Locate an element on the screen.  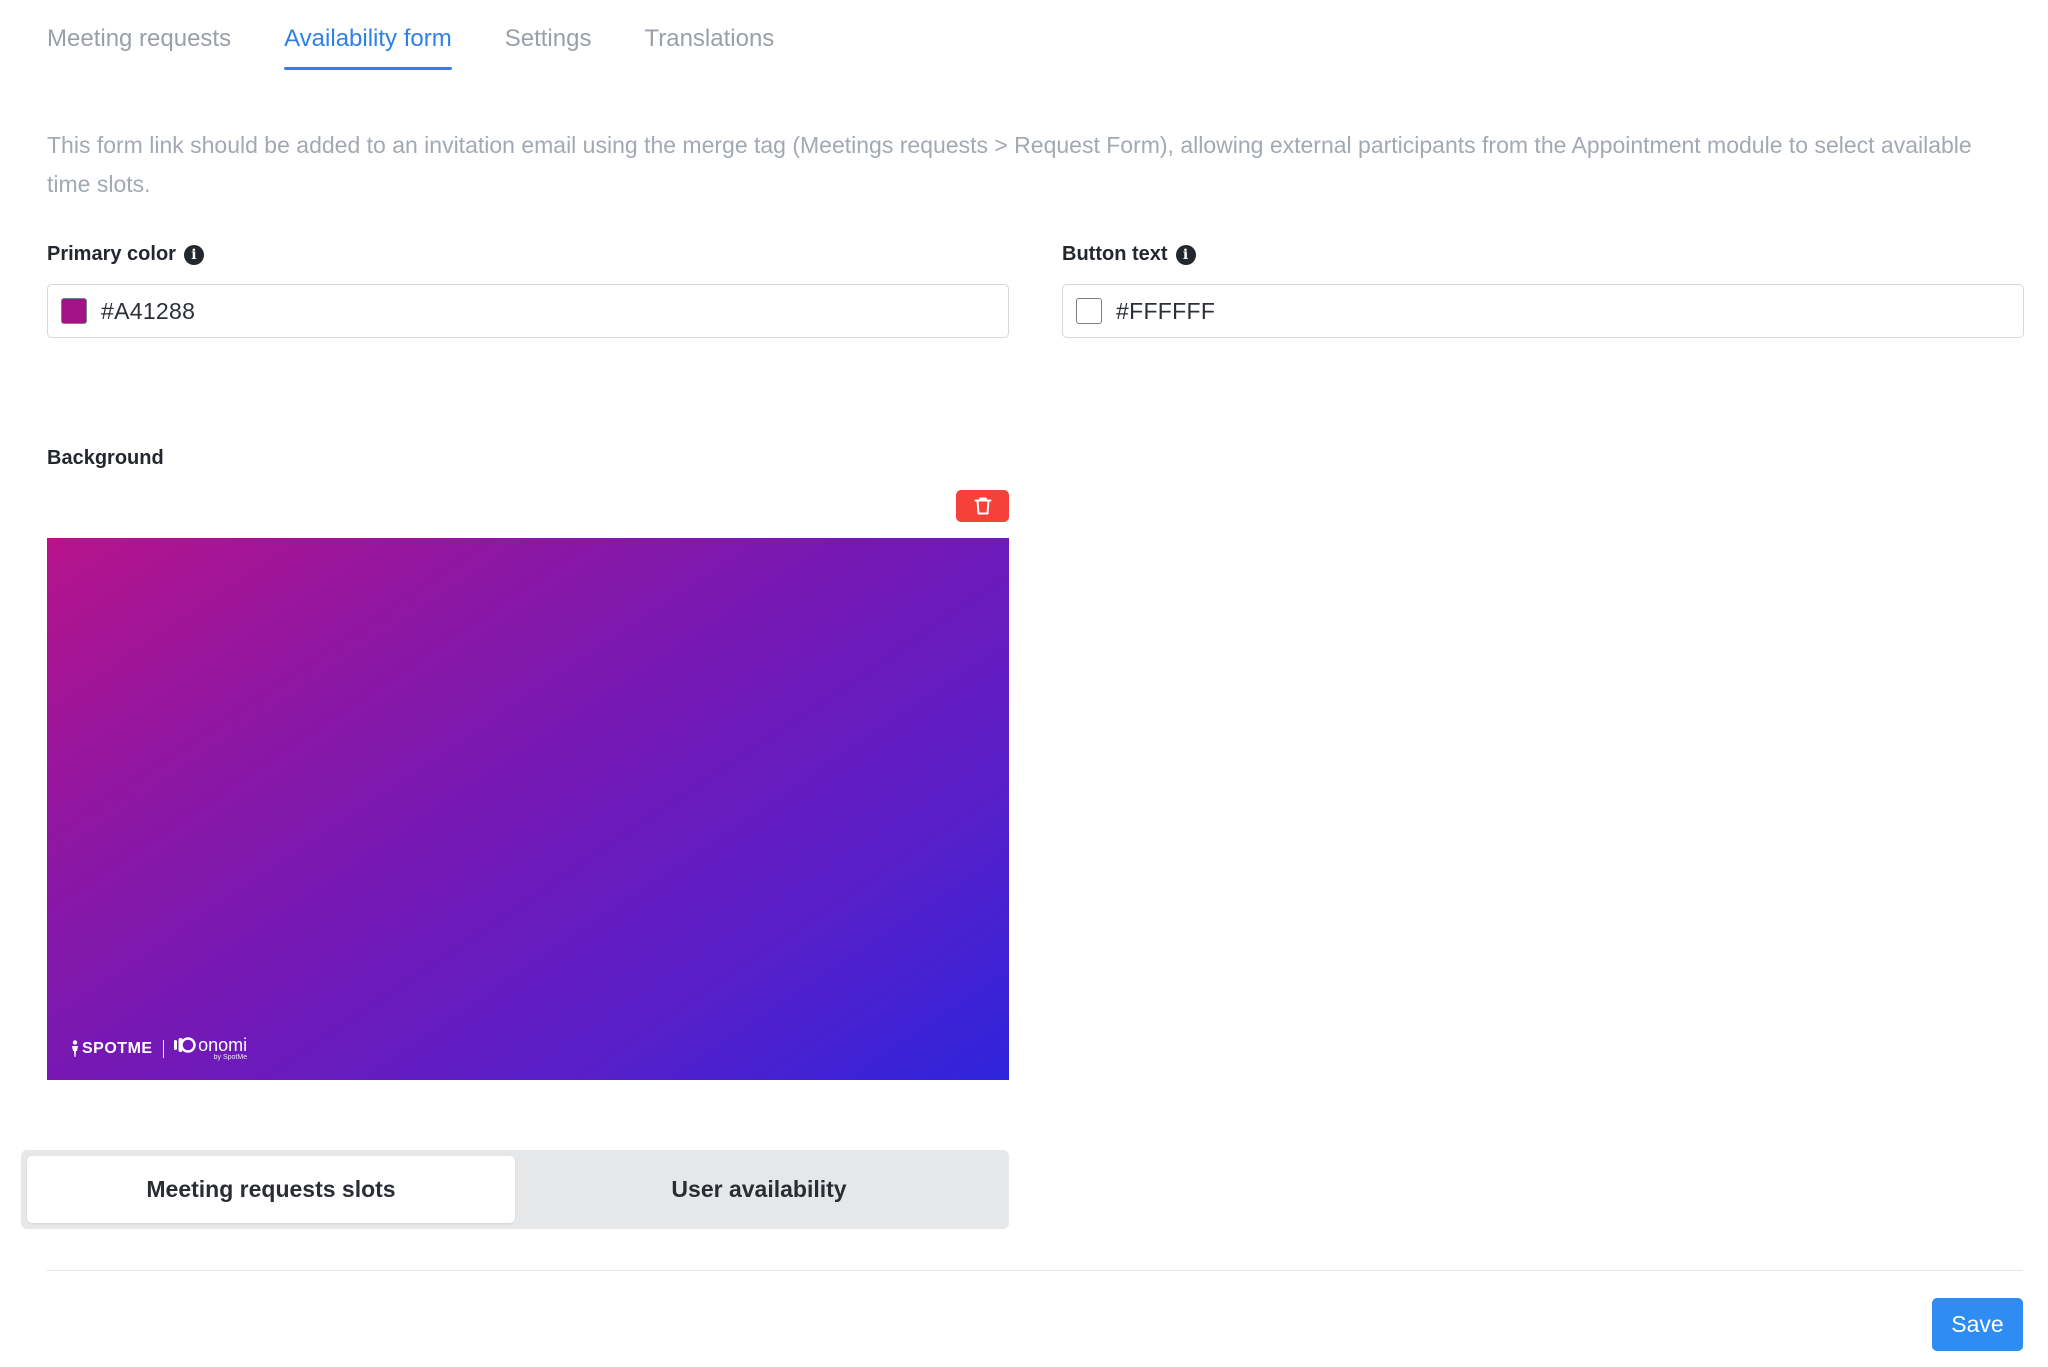
segment-user-availability: User availability is located at coordinates (759, 1189).